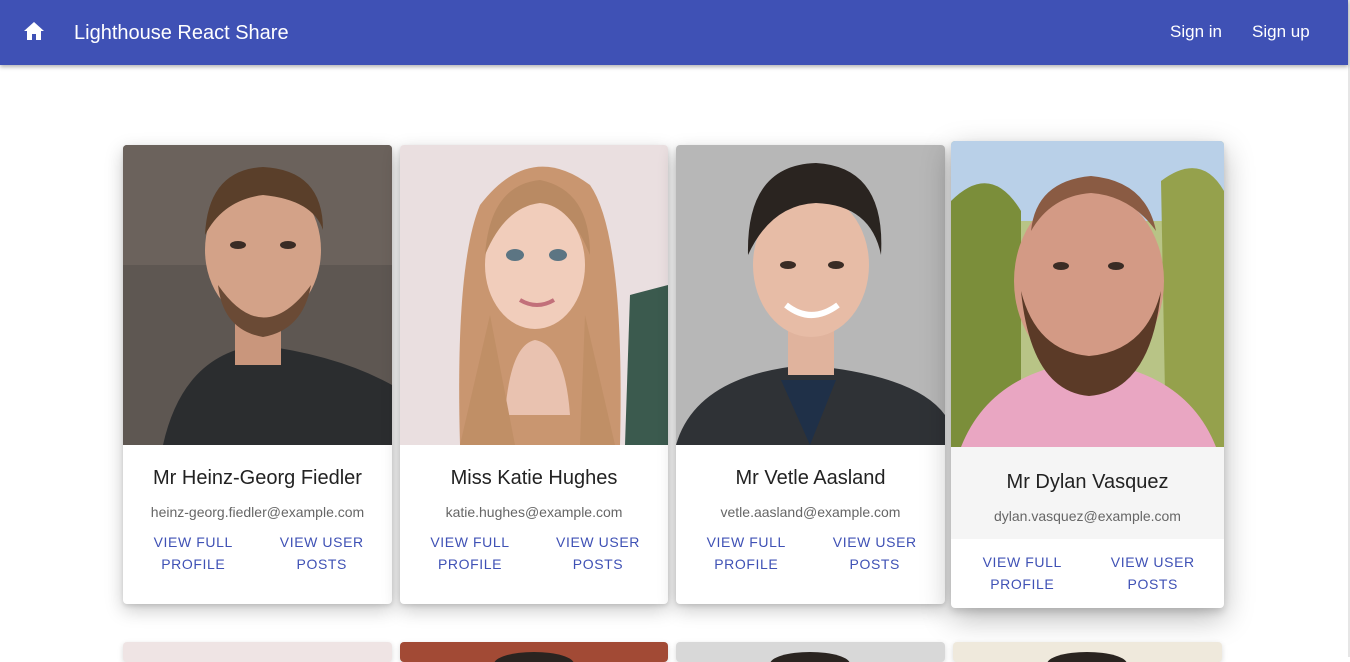  What do you see at coordinates (534, 512) in the screenshot?
I see `user-email: katie.hughes@example.com` at bounding box center [534, 512].